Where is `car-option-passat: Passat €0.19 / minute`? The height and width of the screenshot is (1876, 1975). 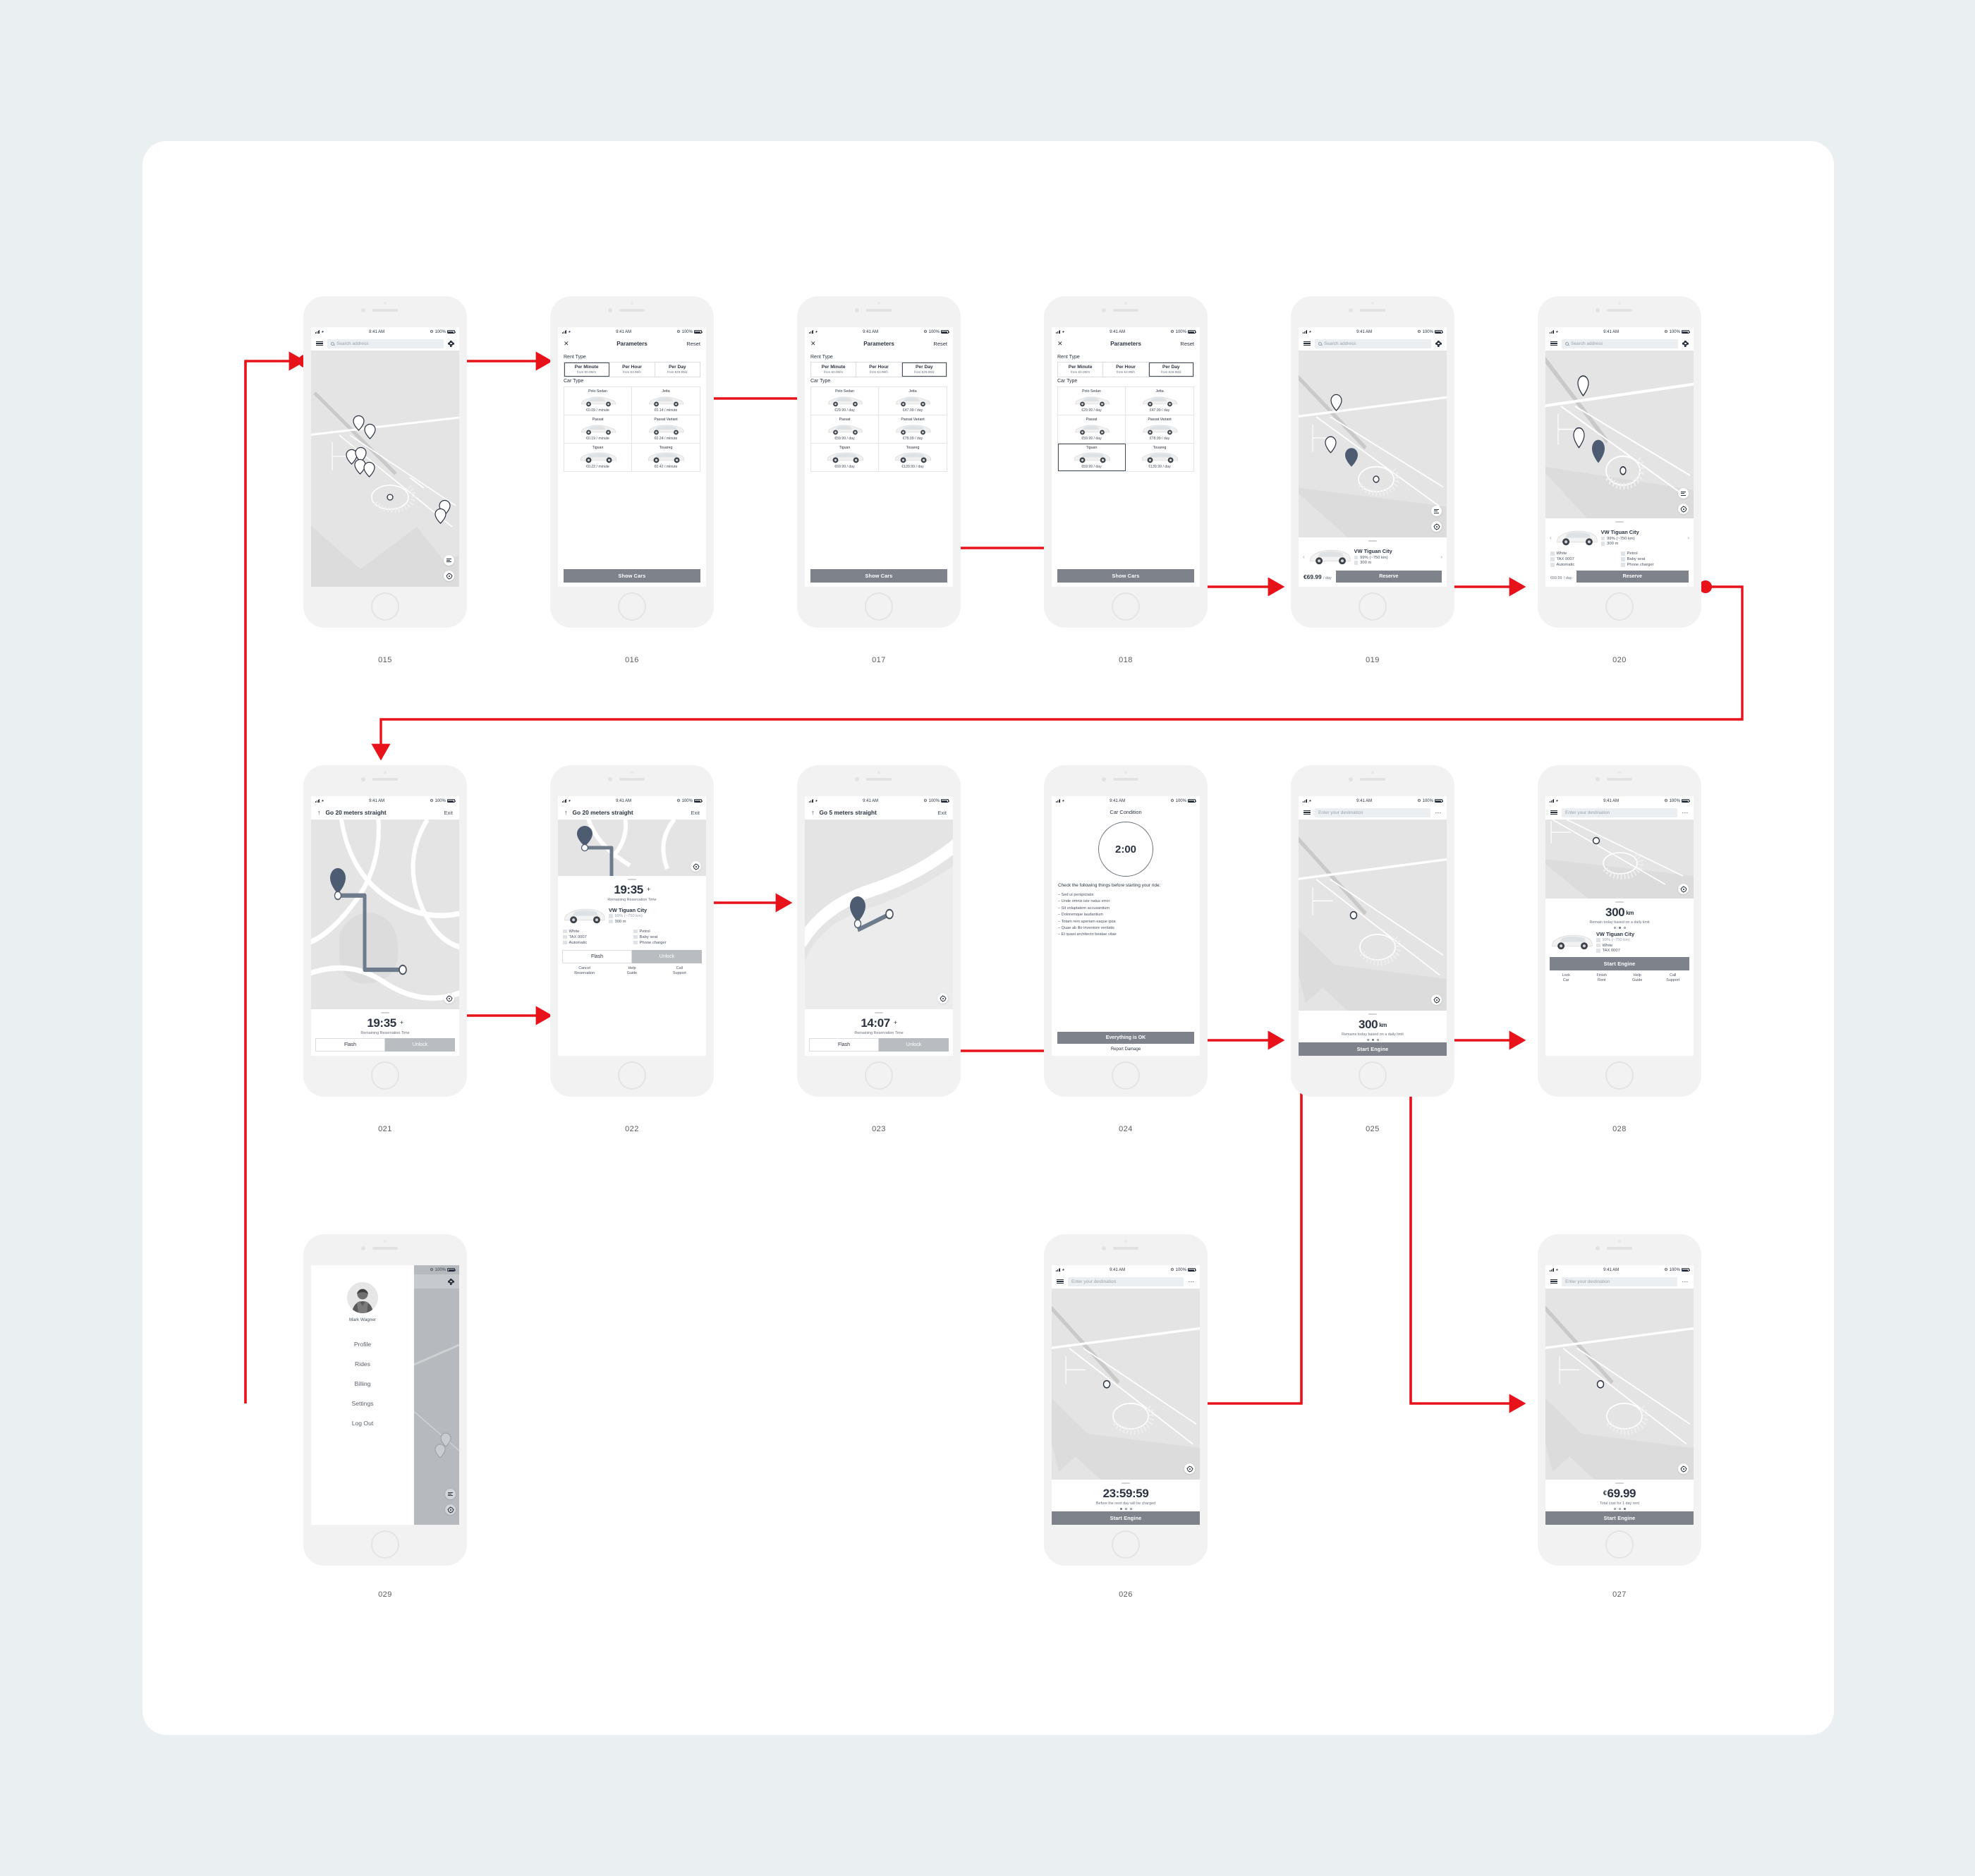
car-option-passat: Passat €0.19 / minute is located at coordinates (598, 429).